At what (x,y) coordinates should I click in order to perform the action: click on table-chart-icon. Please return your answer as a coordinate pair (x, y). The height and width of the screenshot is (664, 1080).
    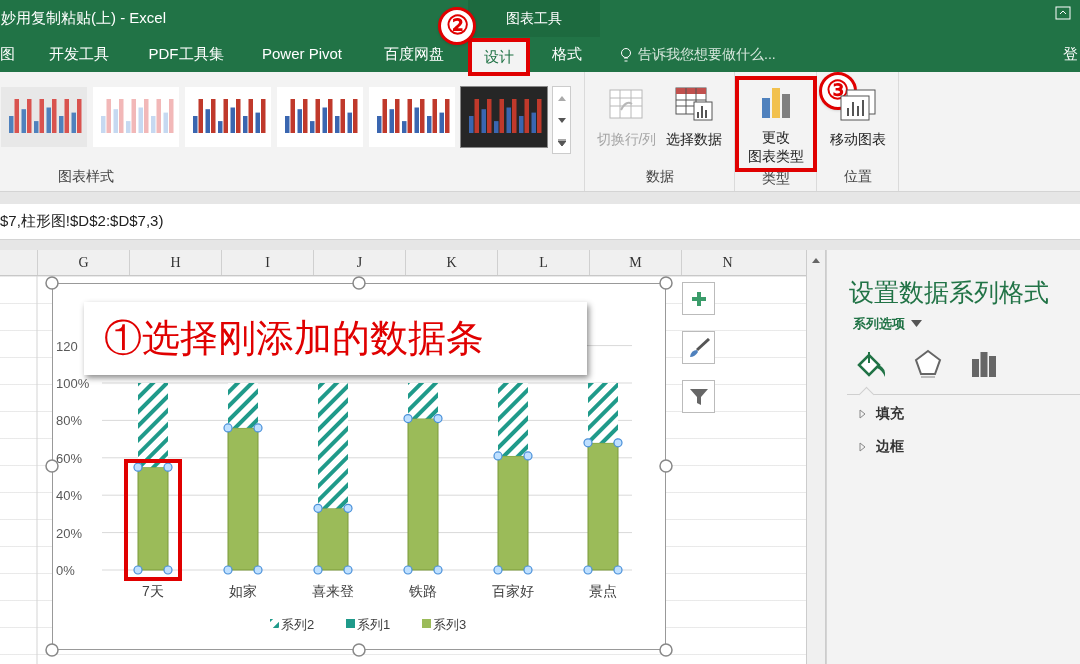
    Looking at the image, I should click on (694, 104).